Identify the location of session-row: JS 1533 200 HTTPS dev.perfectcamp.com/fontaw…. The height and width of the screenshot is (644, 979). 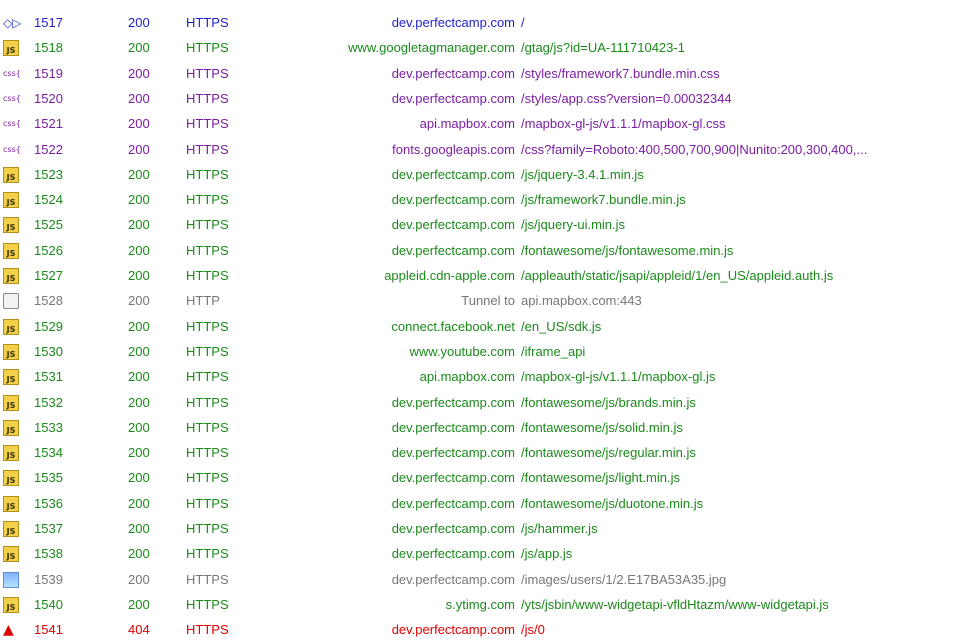
(489, 428).